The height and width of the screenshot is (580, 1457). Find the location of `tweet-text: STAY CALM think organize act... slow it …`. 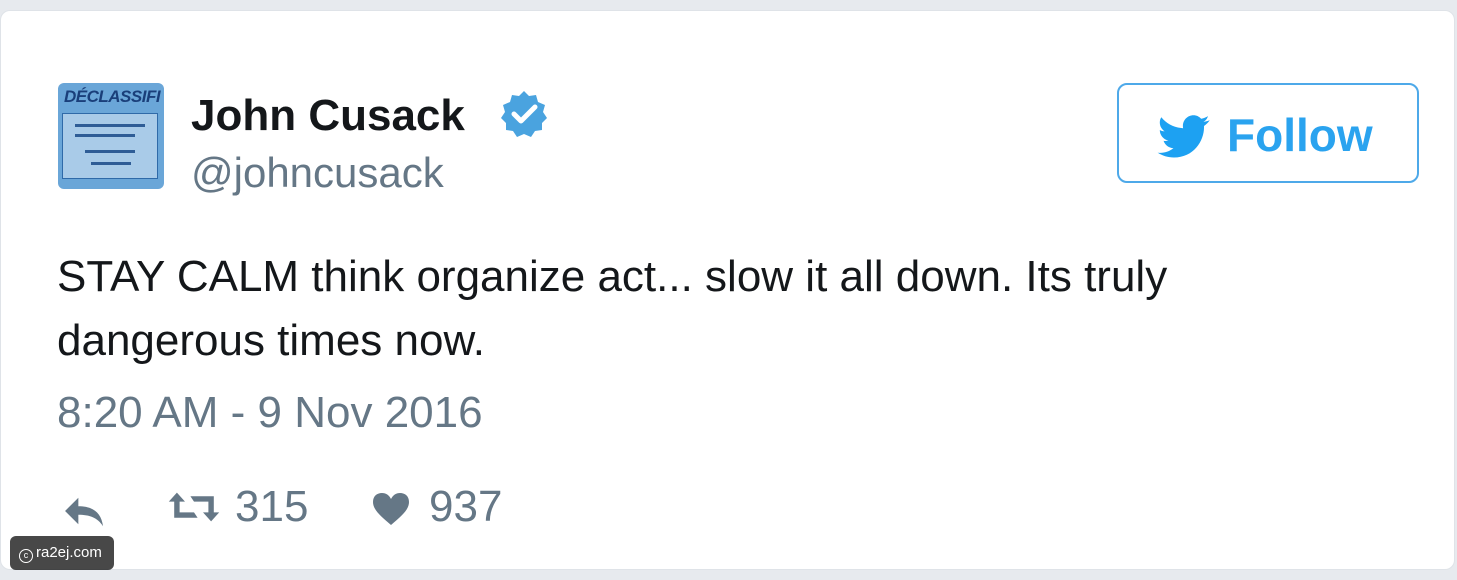

tweet-text: STAY CALM think organize act... slow it … is located at coordinates (612, 308).